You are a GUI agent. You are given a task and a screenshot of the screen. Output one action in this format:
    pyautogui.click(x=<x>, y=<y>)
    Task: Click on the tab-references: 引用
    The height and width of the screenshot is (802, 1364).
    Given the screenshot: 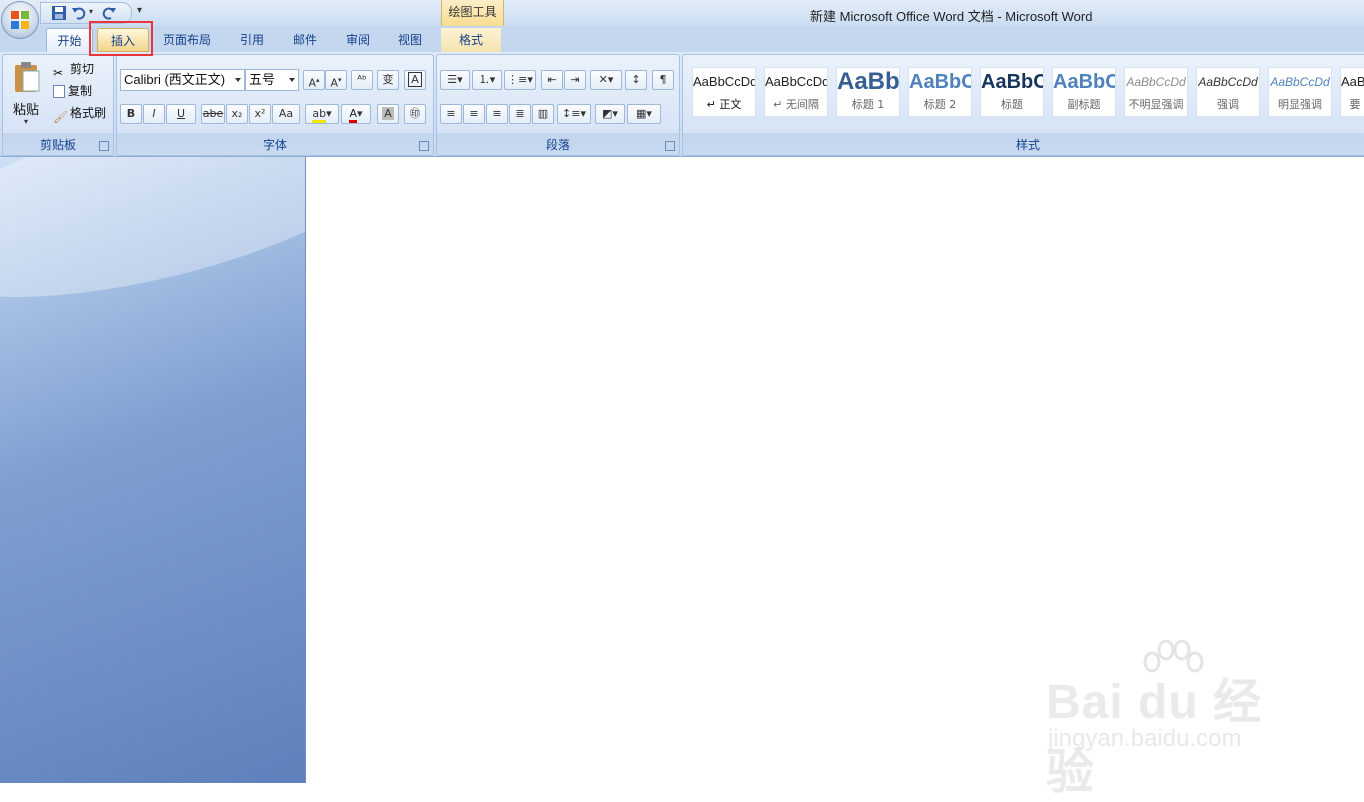 What is the action you would take?
    pyautogui.click(x=252, y=40)
    